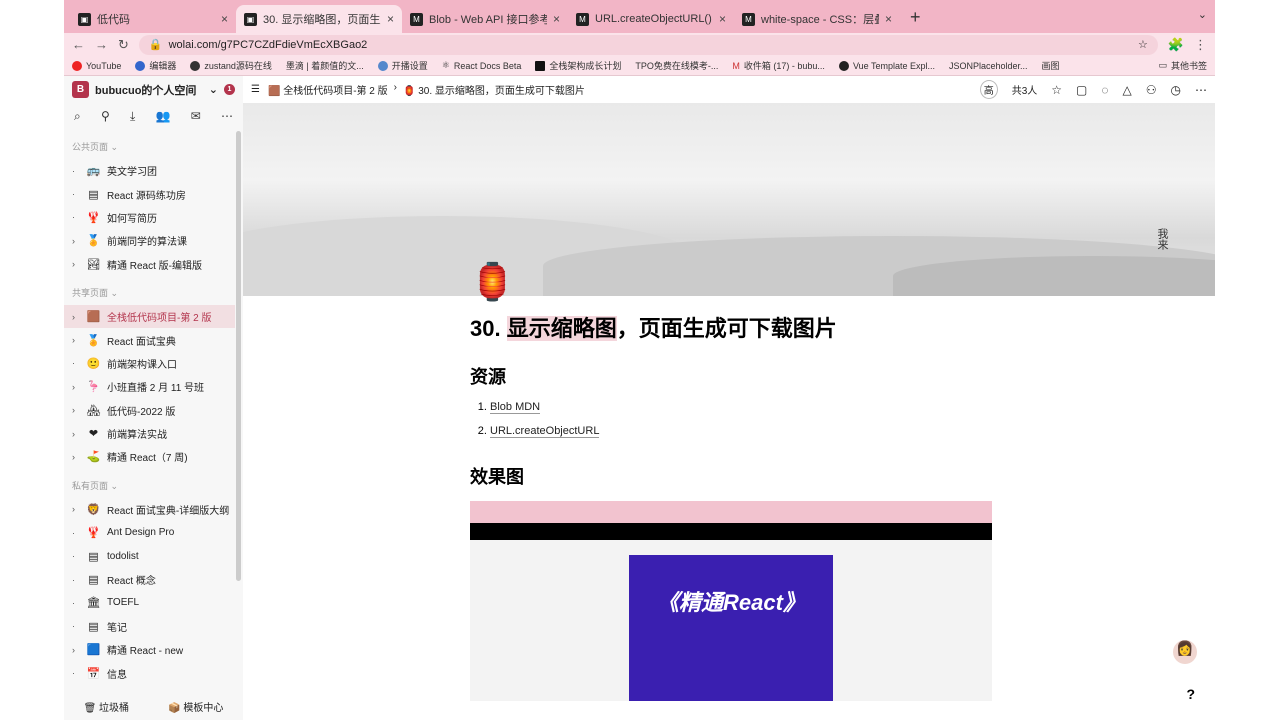 This screenshot has height=720, width=1280. Describe the element at coordinates (155, 65) in the screenshot. I see `bookmark: 编辑器` at that location.